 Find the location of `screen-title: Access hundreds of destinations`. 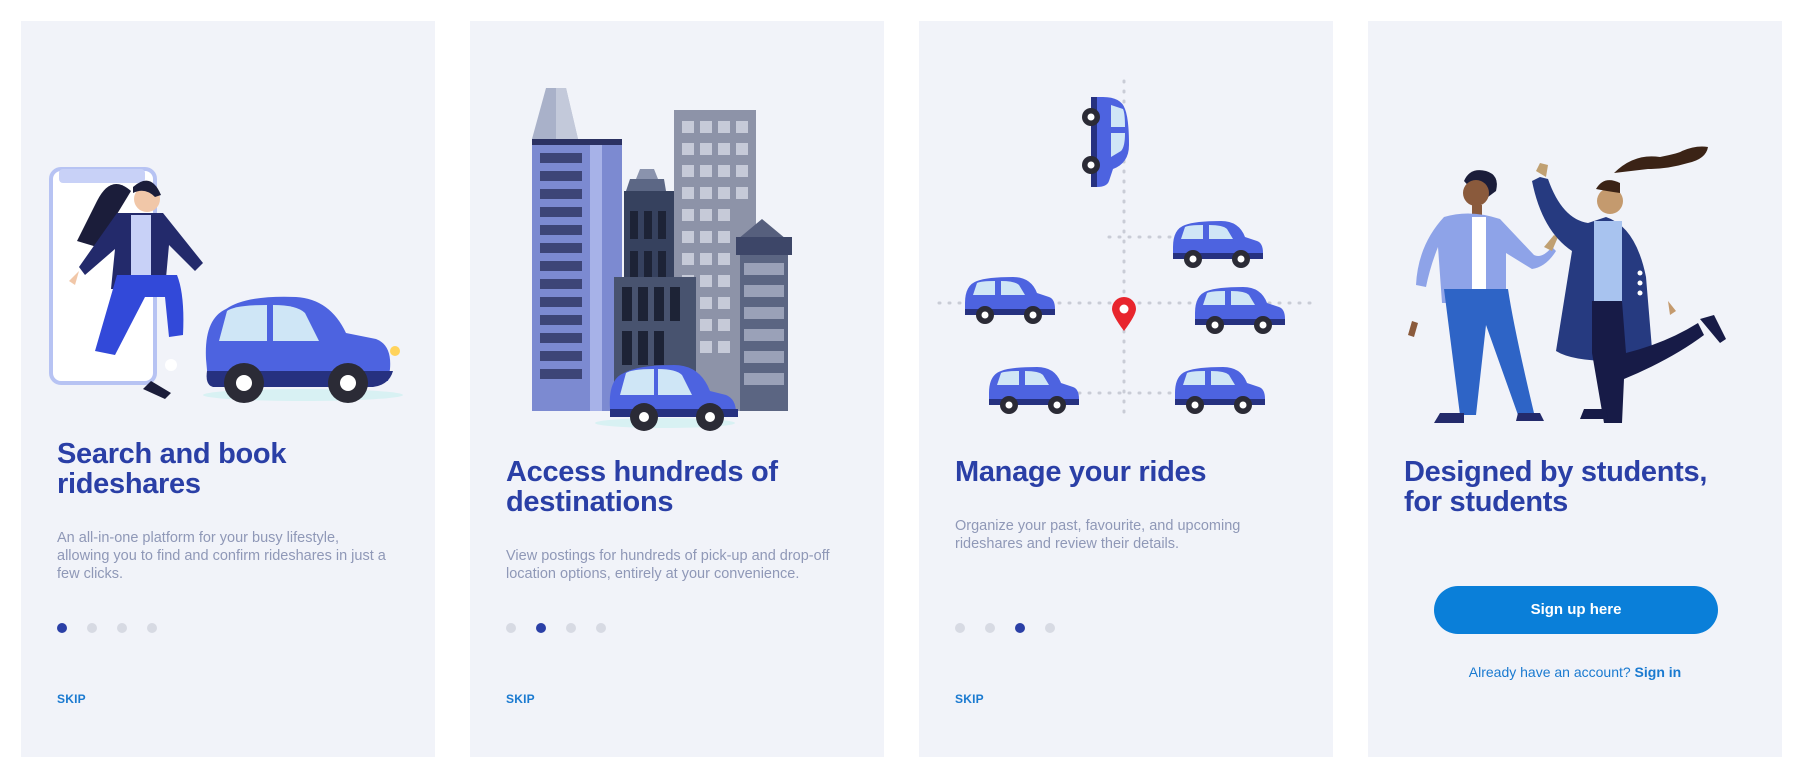

screen-title: Access hundreds of destinations is located at coordinates (642, 487).